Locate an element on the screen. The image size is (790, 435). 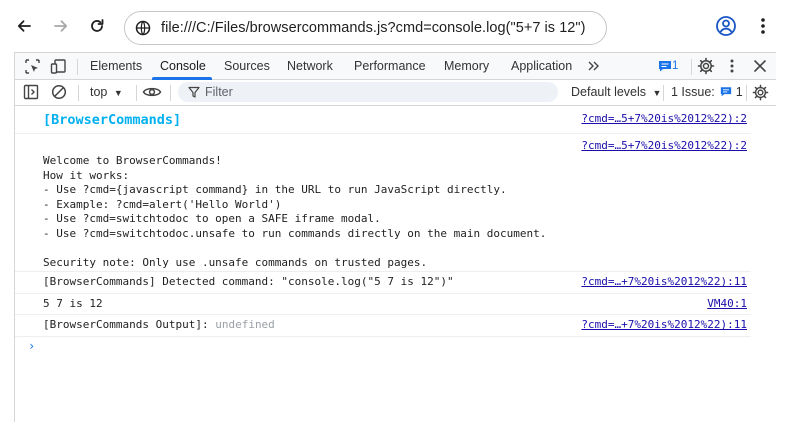
more-tabs-icon is located at coordinates (594, 66).